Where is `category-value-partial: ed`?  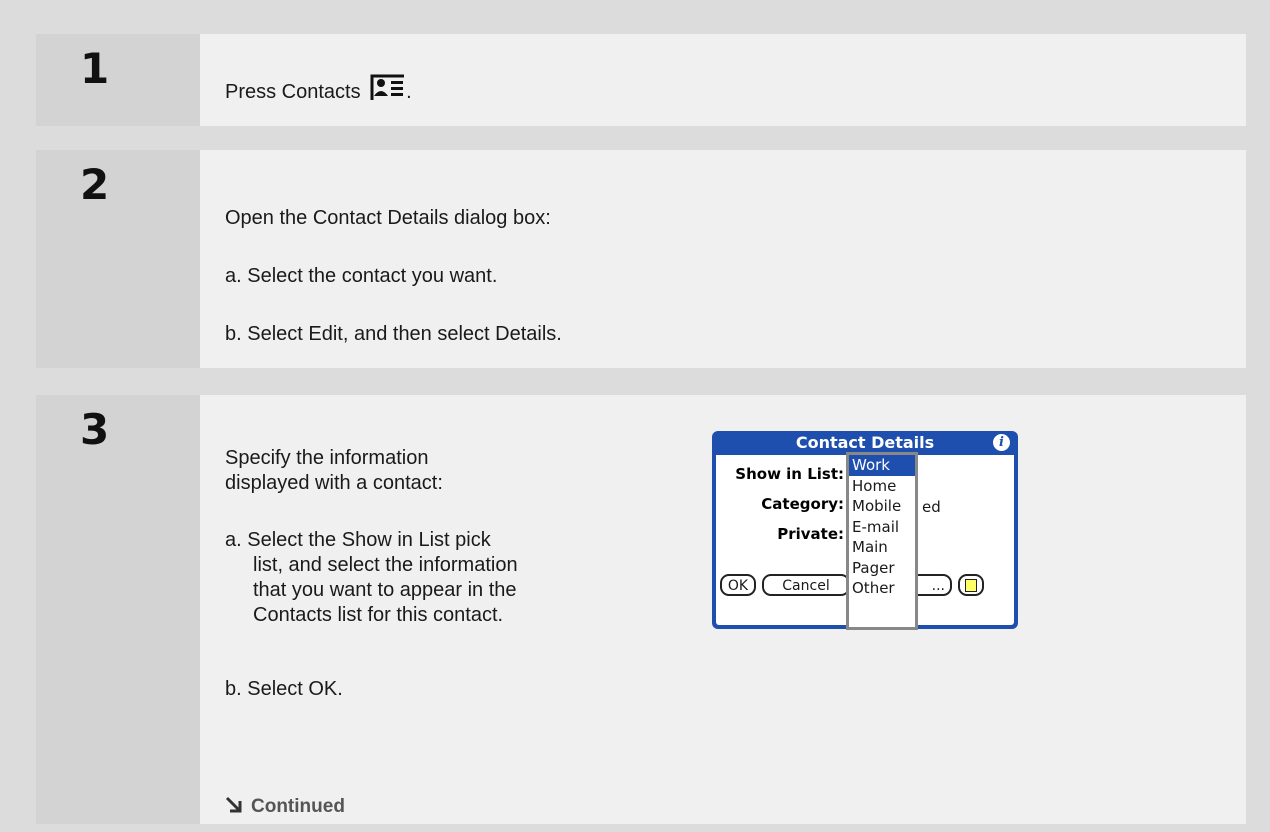 category-value-partial: ed is located at coordinates (931, 507).